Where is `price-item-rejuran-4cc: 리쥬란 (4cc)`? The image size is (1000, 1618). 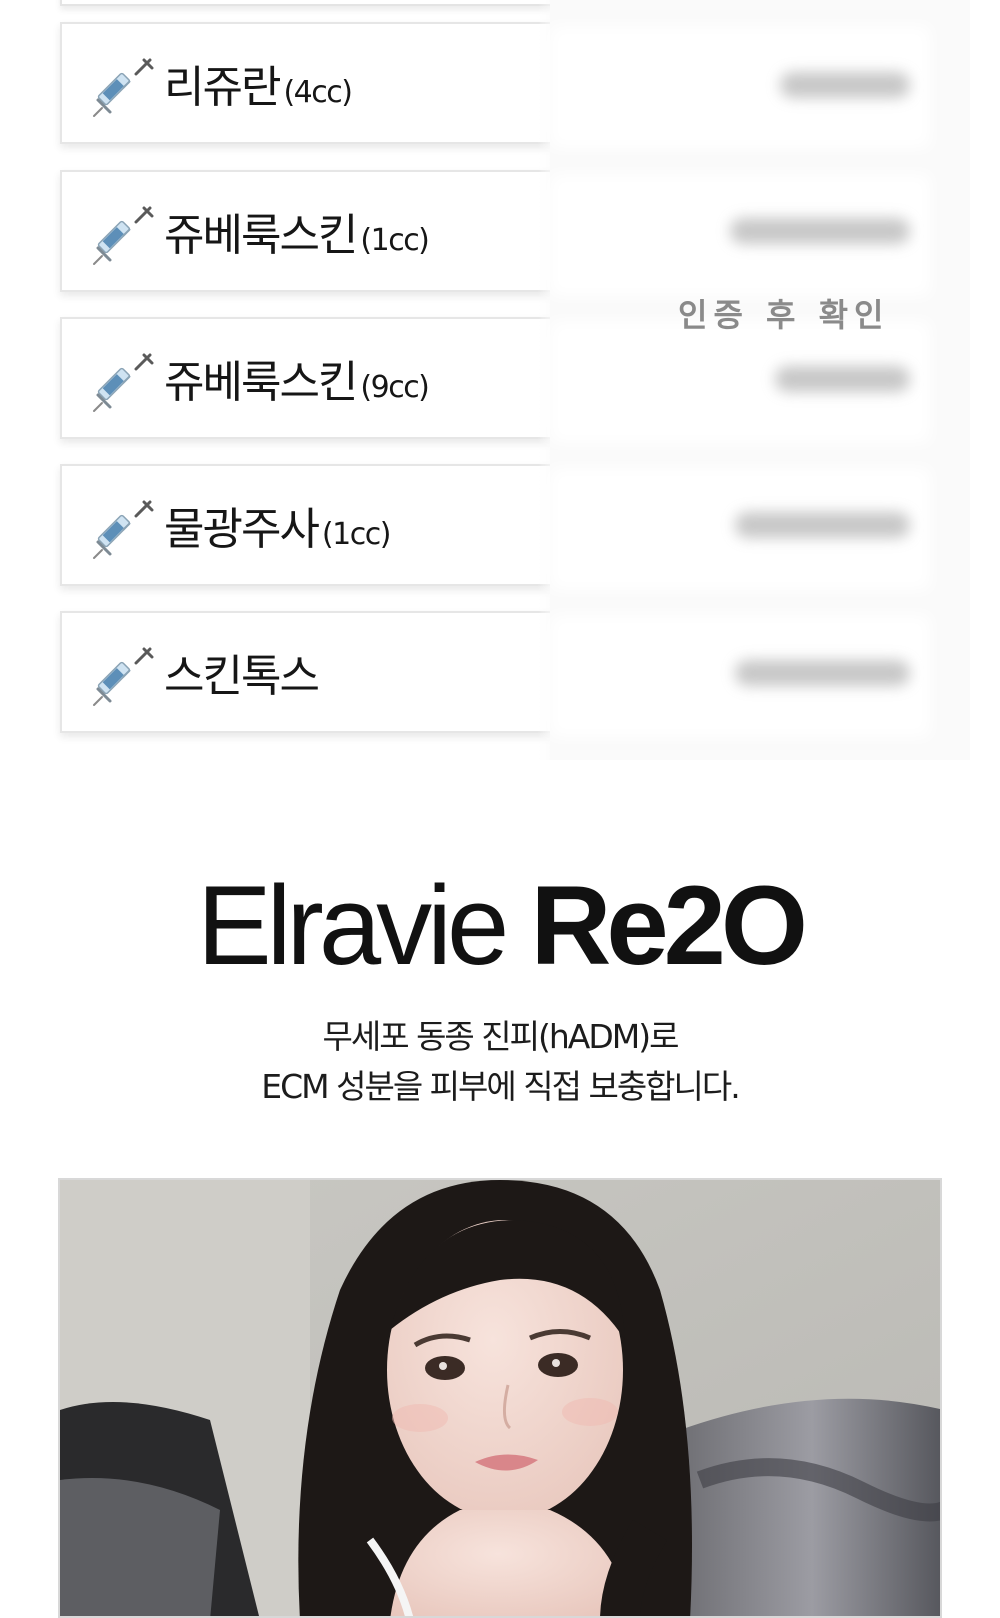
price-item-rejuran-4cc: 리쥬란 (4cc) is located at coordinates (310, 83).